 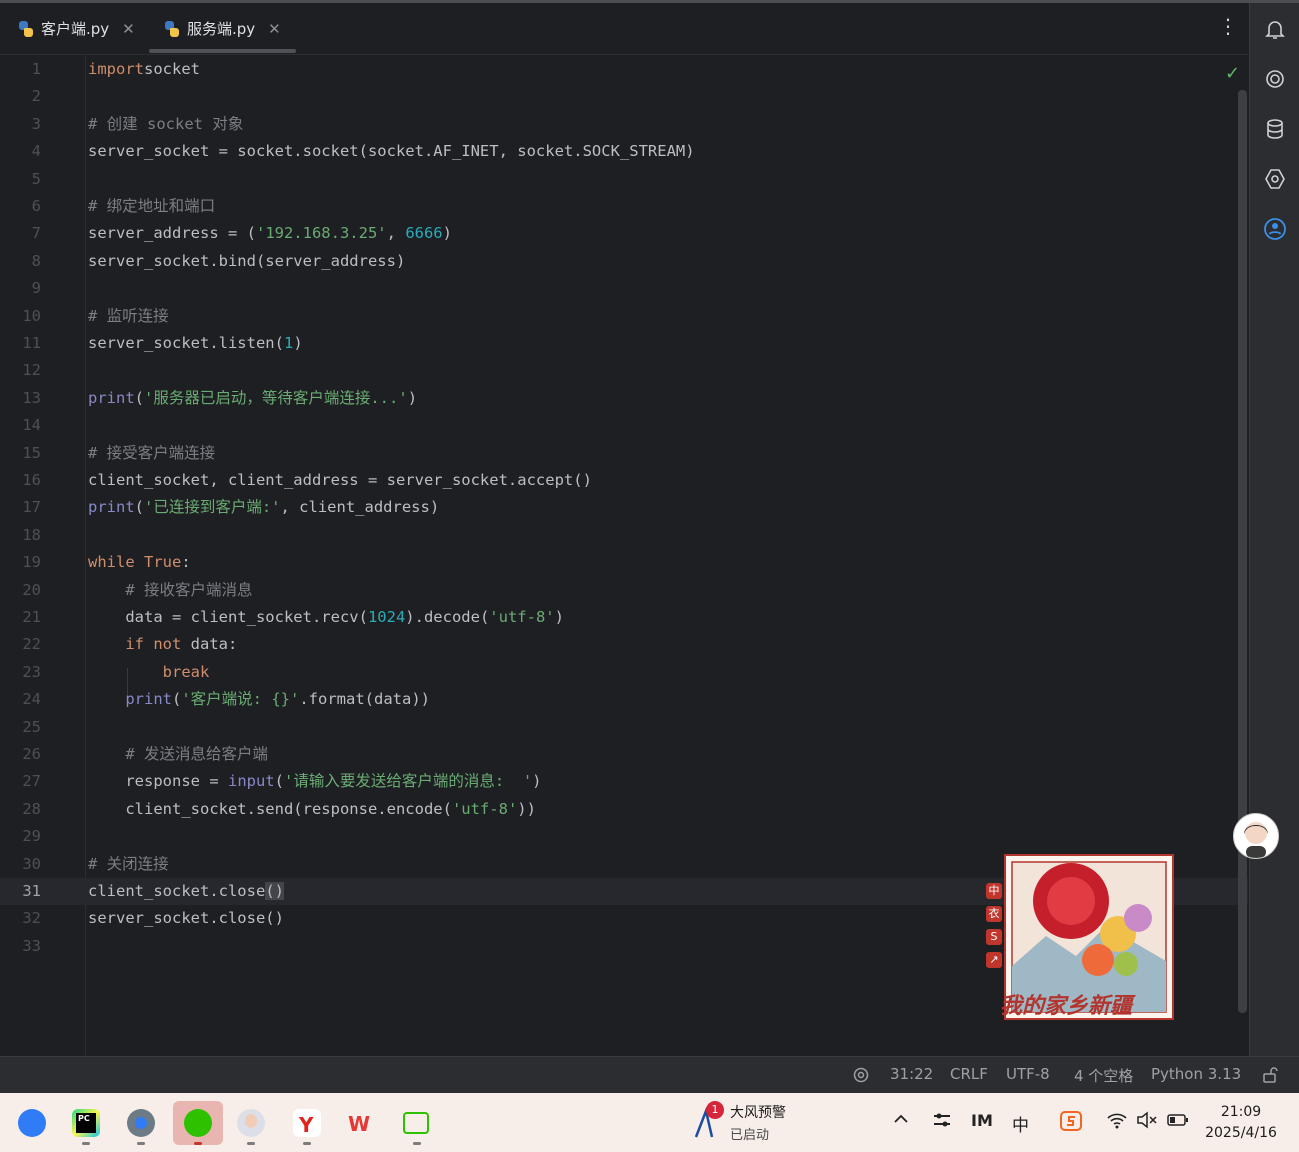 What do you see at coordinates (307, 1123) in the screenshot?
I see `yandex-app-icon: Y` at bounding box center [307, 1123].